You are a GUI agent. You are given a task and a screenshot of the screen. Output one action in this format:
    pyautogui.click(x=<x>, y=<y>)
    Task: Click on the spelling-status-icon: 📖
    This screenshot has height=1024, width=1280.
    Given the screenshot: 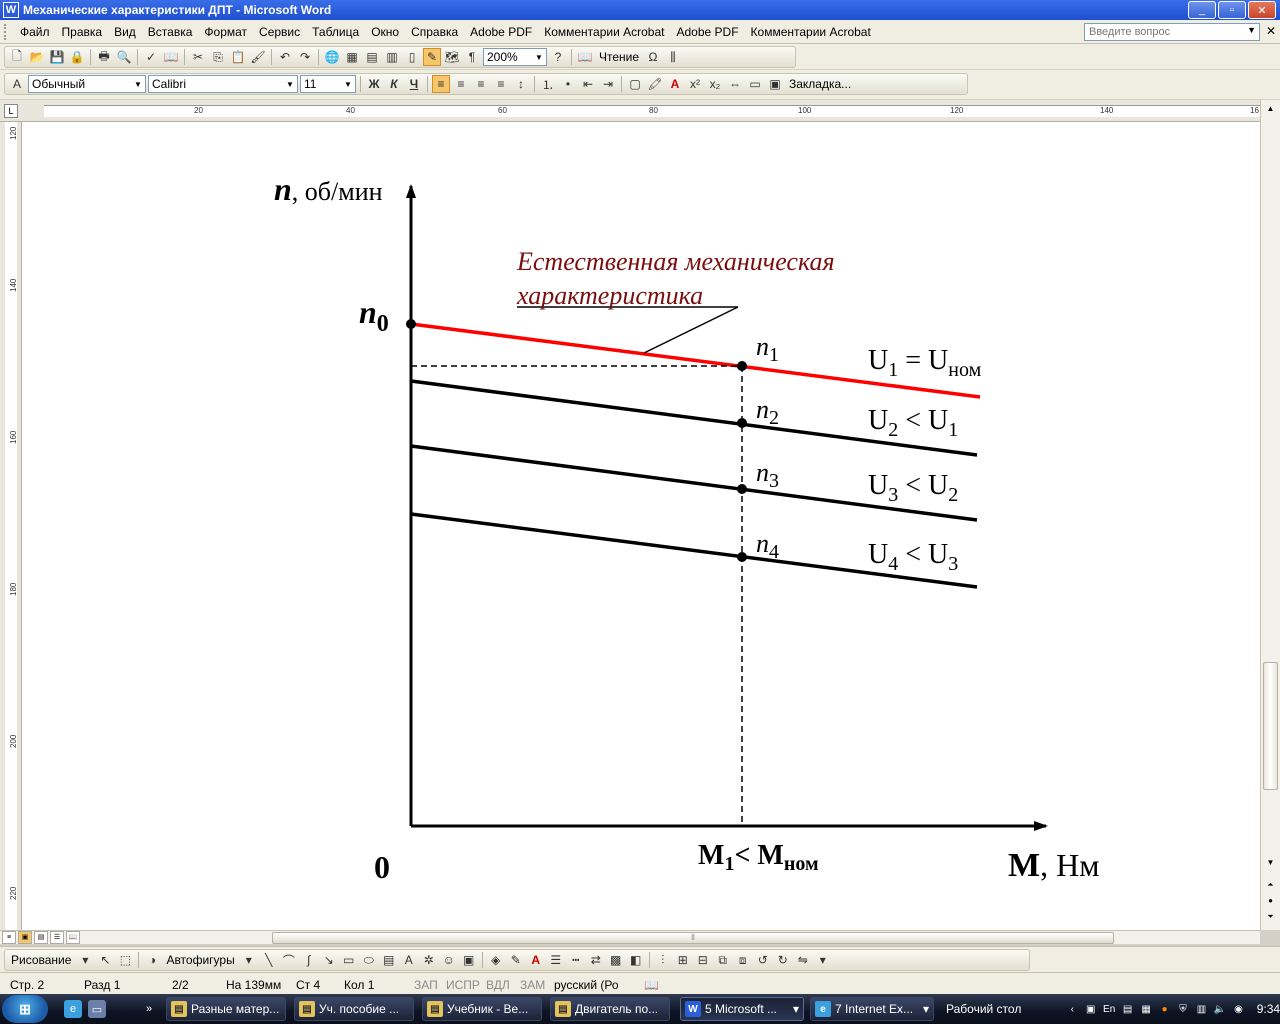 What is the action you would take?
    pyautogui.click(x=651, y=985)
    